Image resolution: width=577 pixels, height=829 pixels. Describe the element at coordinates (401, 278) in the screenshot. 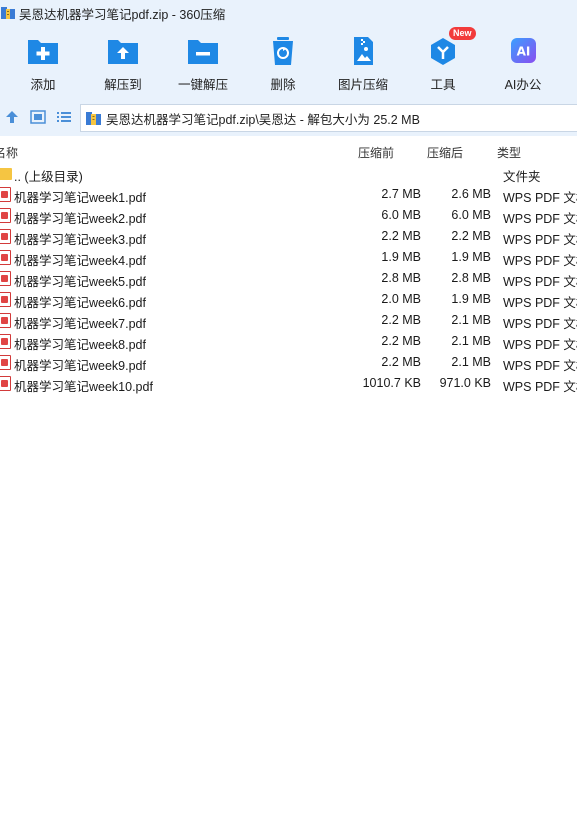

I see `file-packed-size: 2.8 MB` at that location.